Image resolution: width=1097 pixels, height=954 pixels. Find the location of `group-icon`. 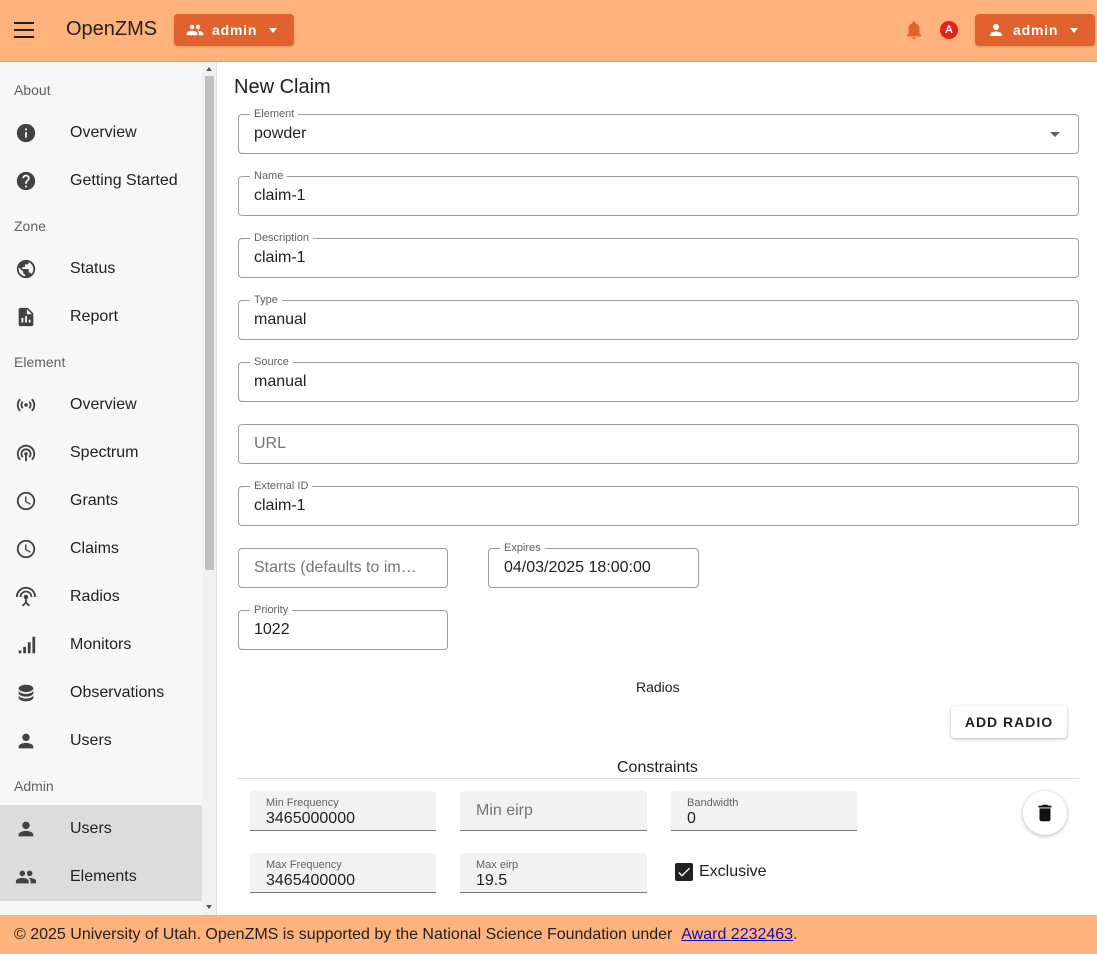

group-icon is located at coordinates (195, 30).